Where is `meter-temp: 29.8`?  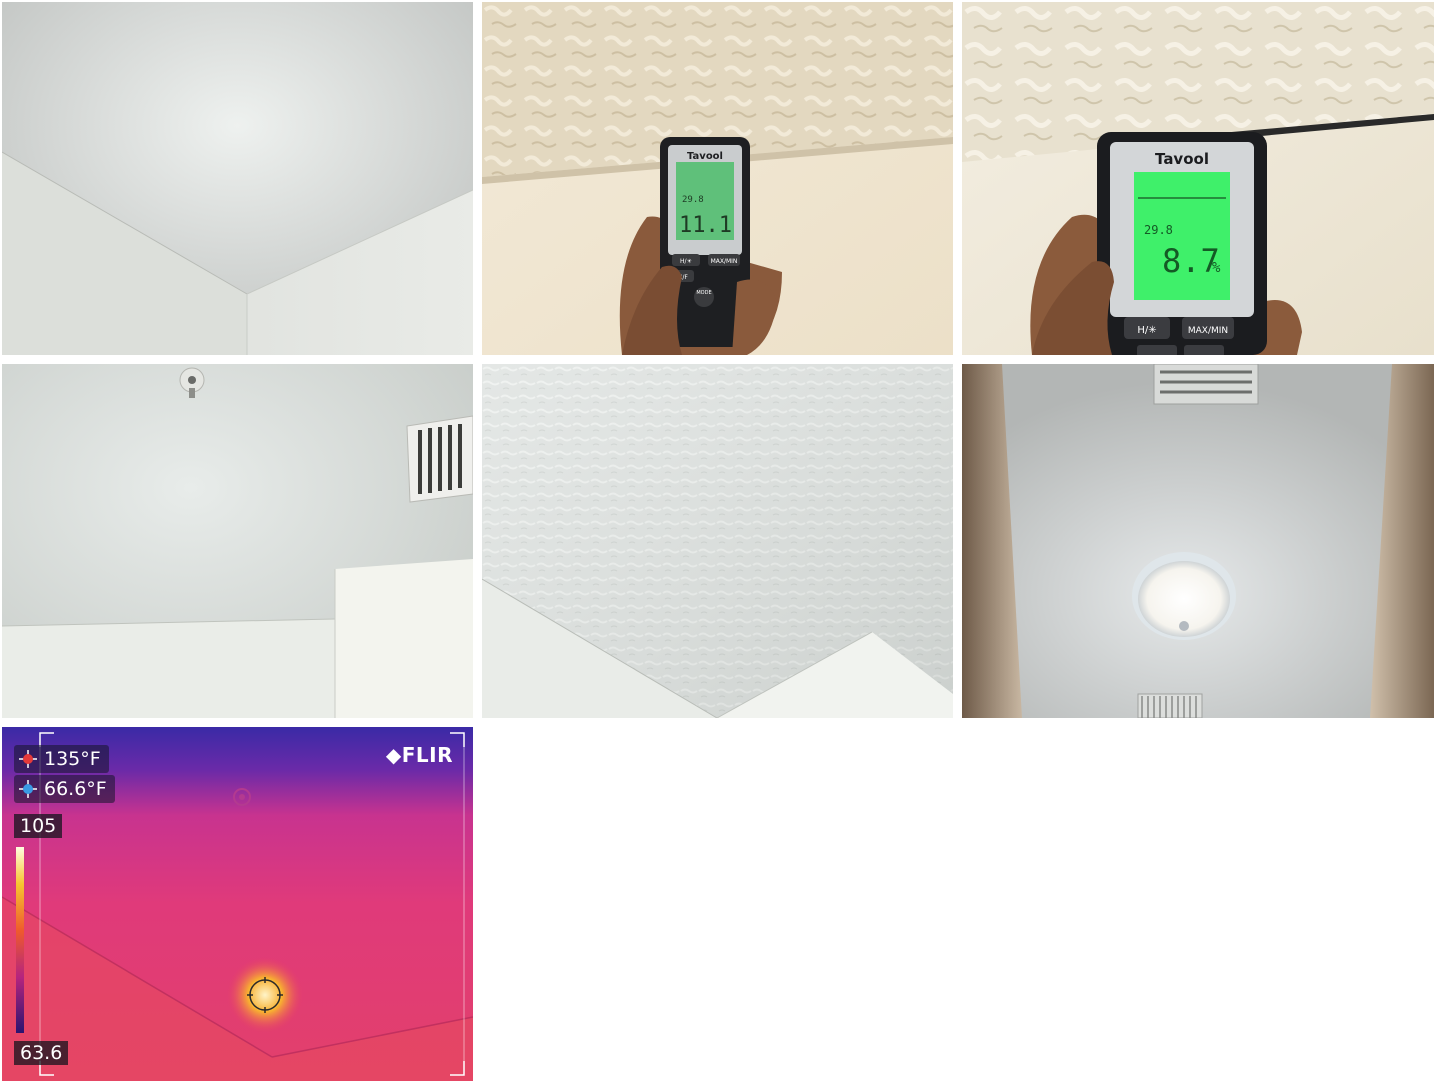 meter-temp: 29.8 is located at coordinates (693, 200).